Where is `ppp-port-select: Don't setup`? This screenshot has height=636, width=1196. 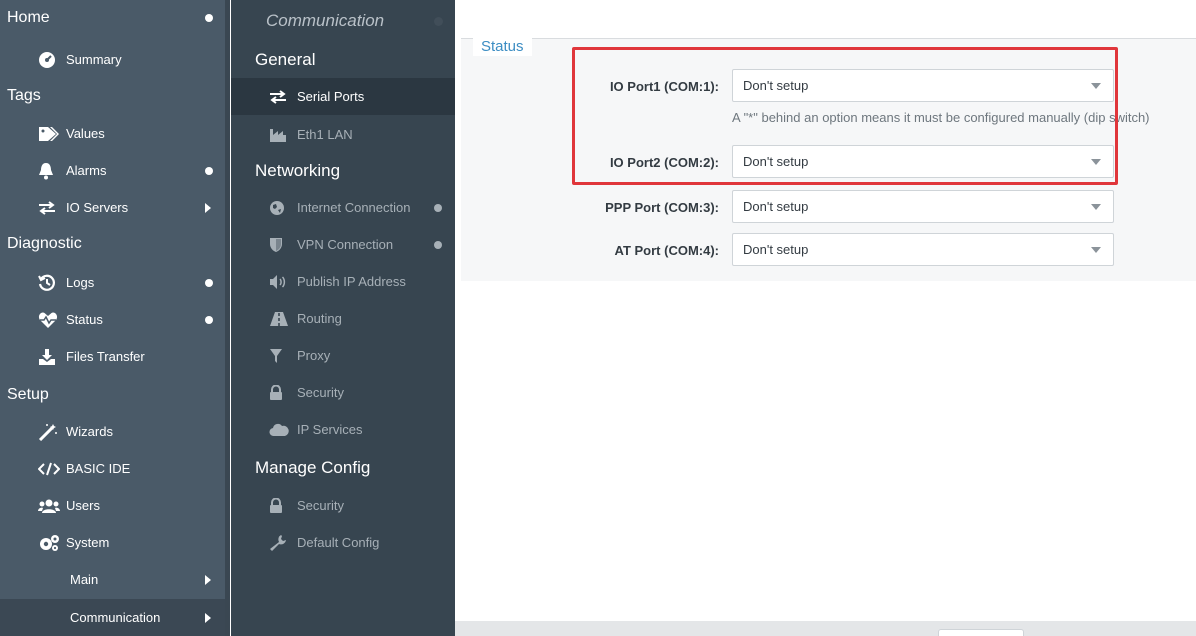 ppp-port-select: Don't setup is located at coordinates (923, 206).